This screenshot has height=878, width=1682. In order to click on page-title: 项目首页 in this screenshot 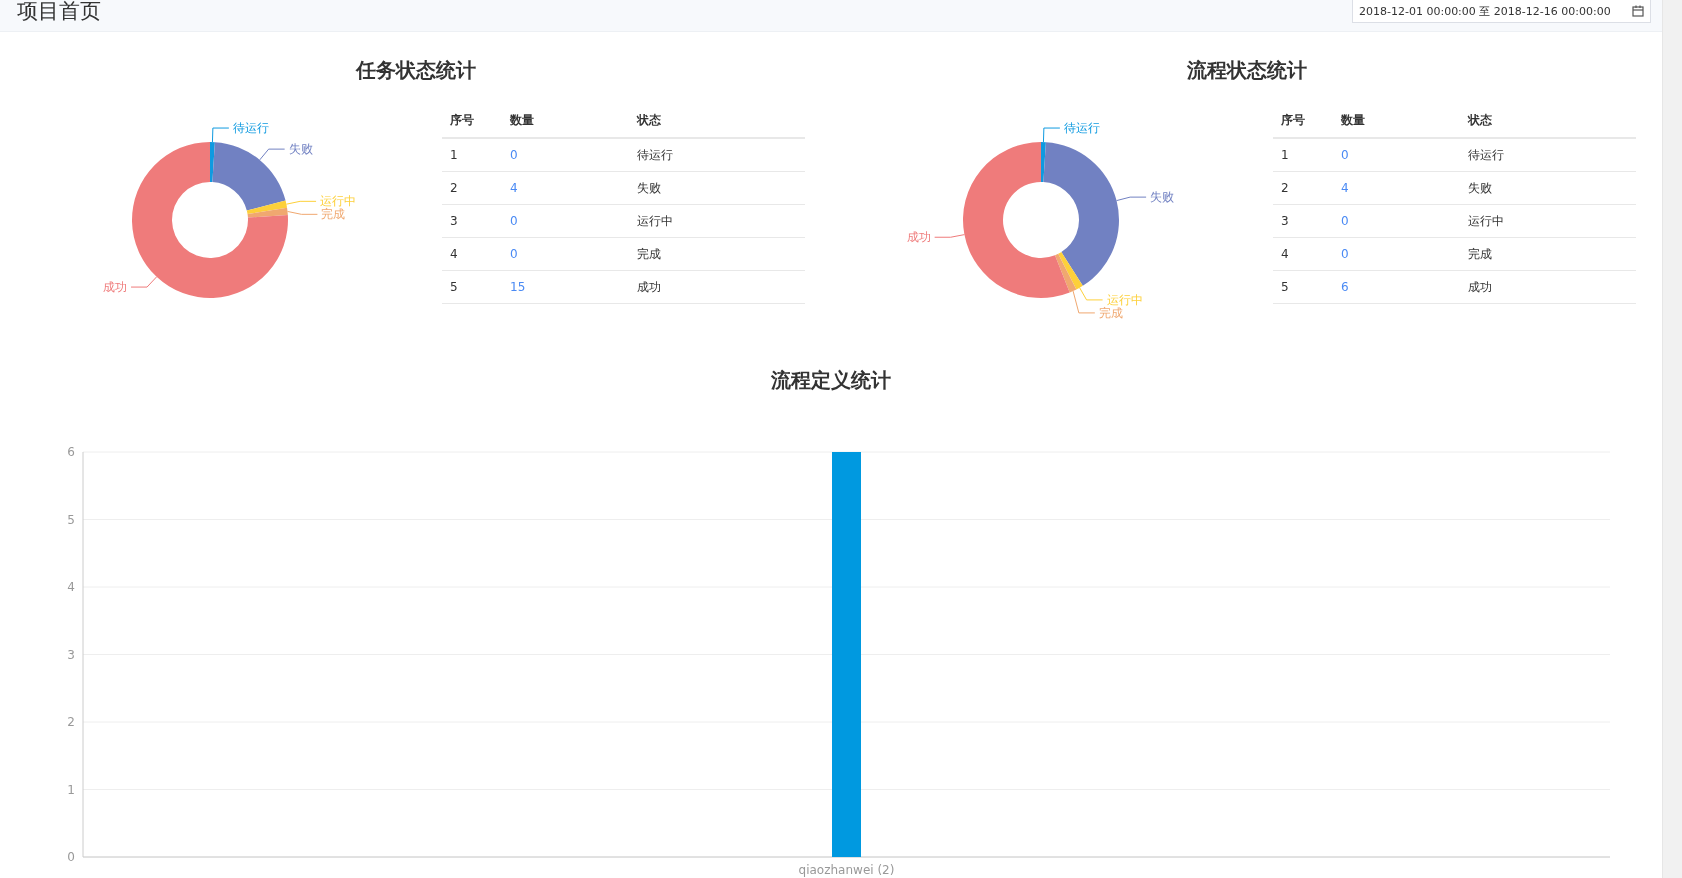, I will do `click(59, 11)`.